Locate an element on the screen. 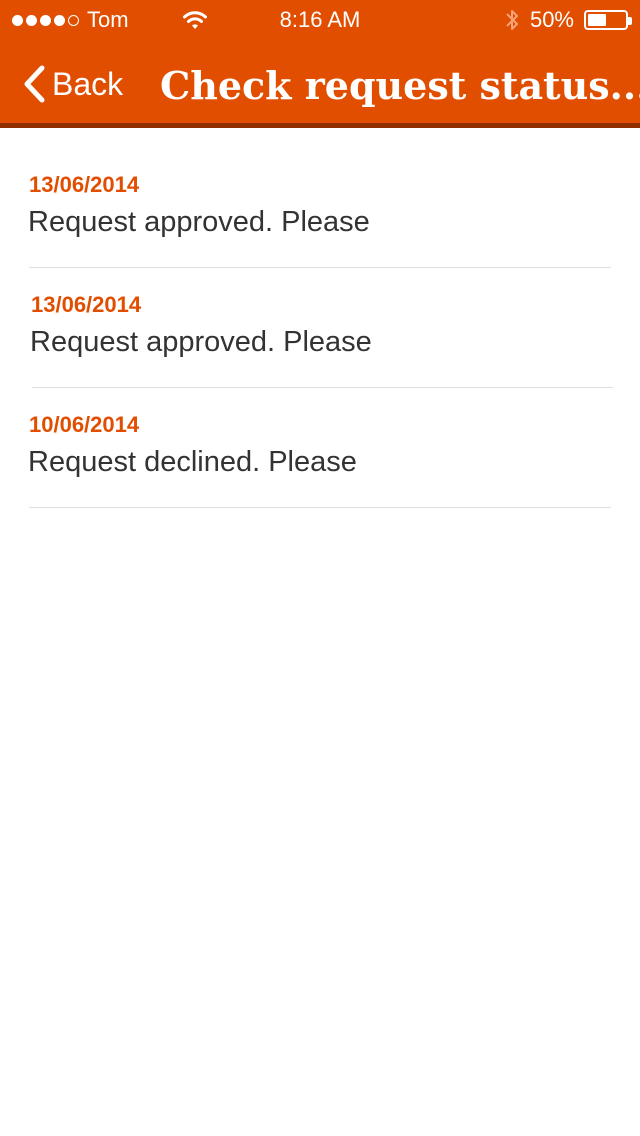 This screenshot has width=640, height=1136. back-button: Back is located at coordinates (72, 84).